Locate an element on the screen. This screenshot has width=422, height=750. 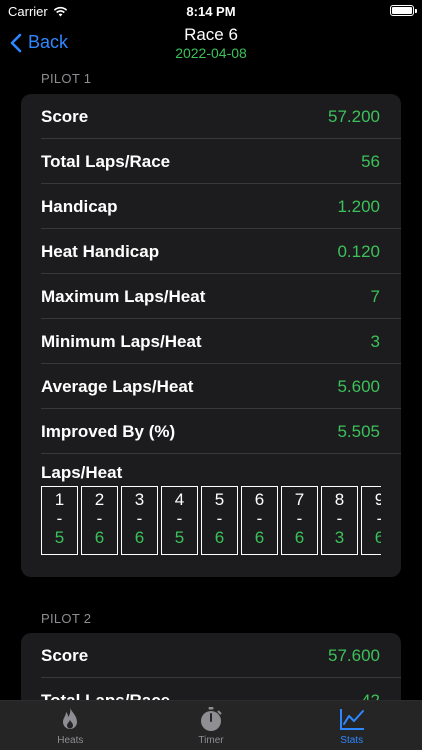
tab-label: Heats is located at coordinates (70, 740).